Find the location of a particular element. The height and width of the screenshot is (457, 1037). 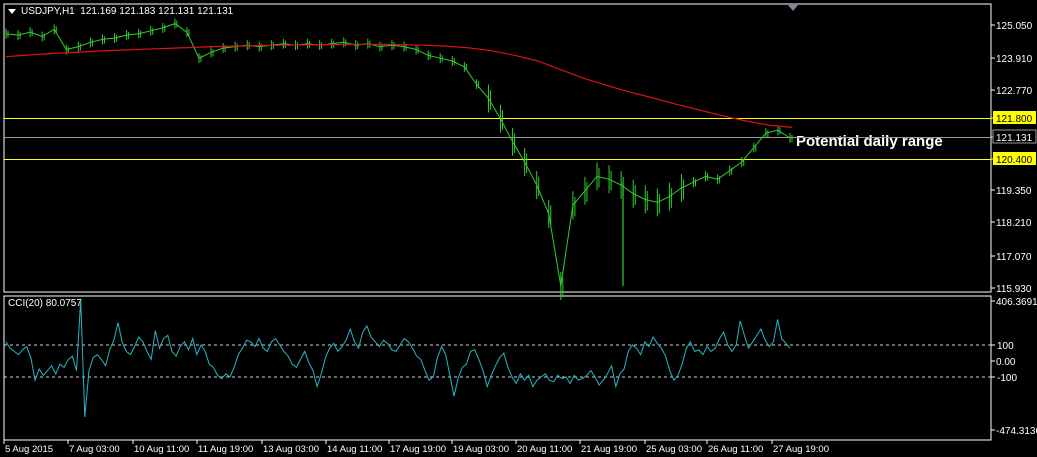

time-tick-label: 13 Aug 03:00 is located at coordinates (291, 449).